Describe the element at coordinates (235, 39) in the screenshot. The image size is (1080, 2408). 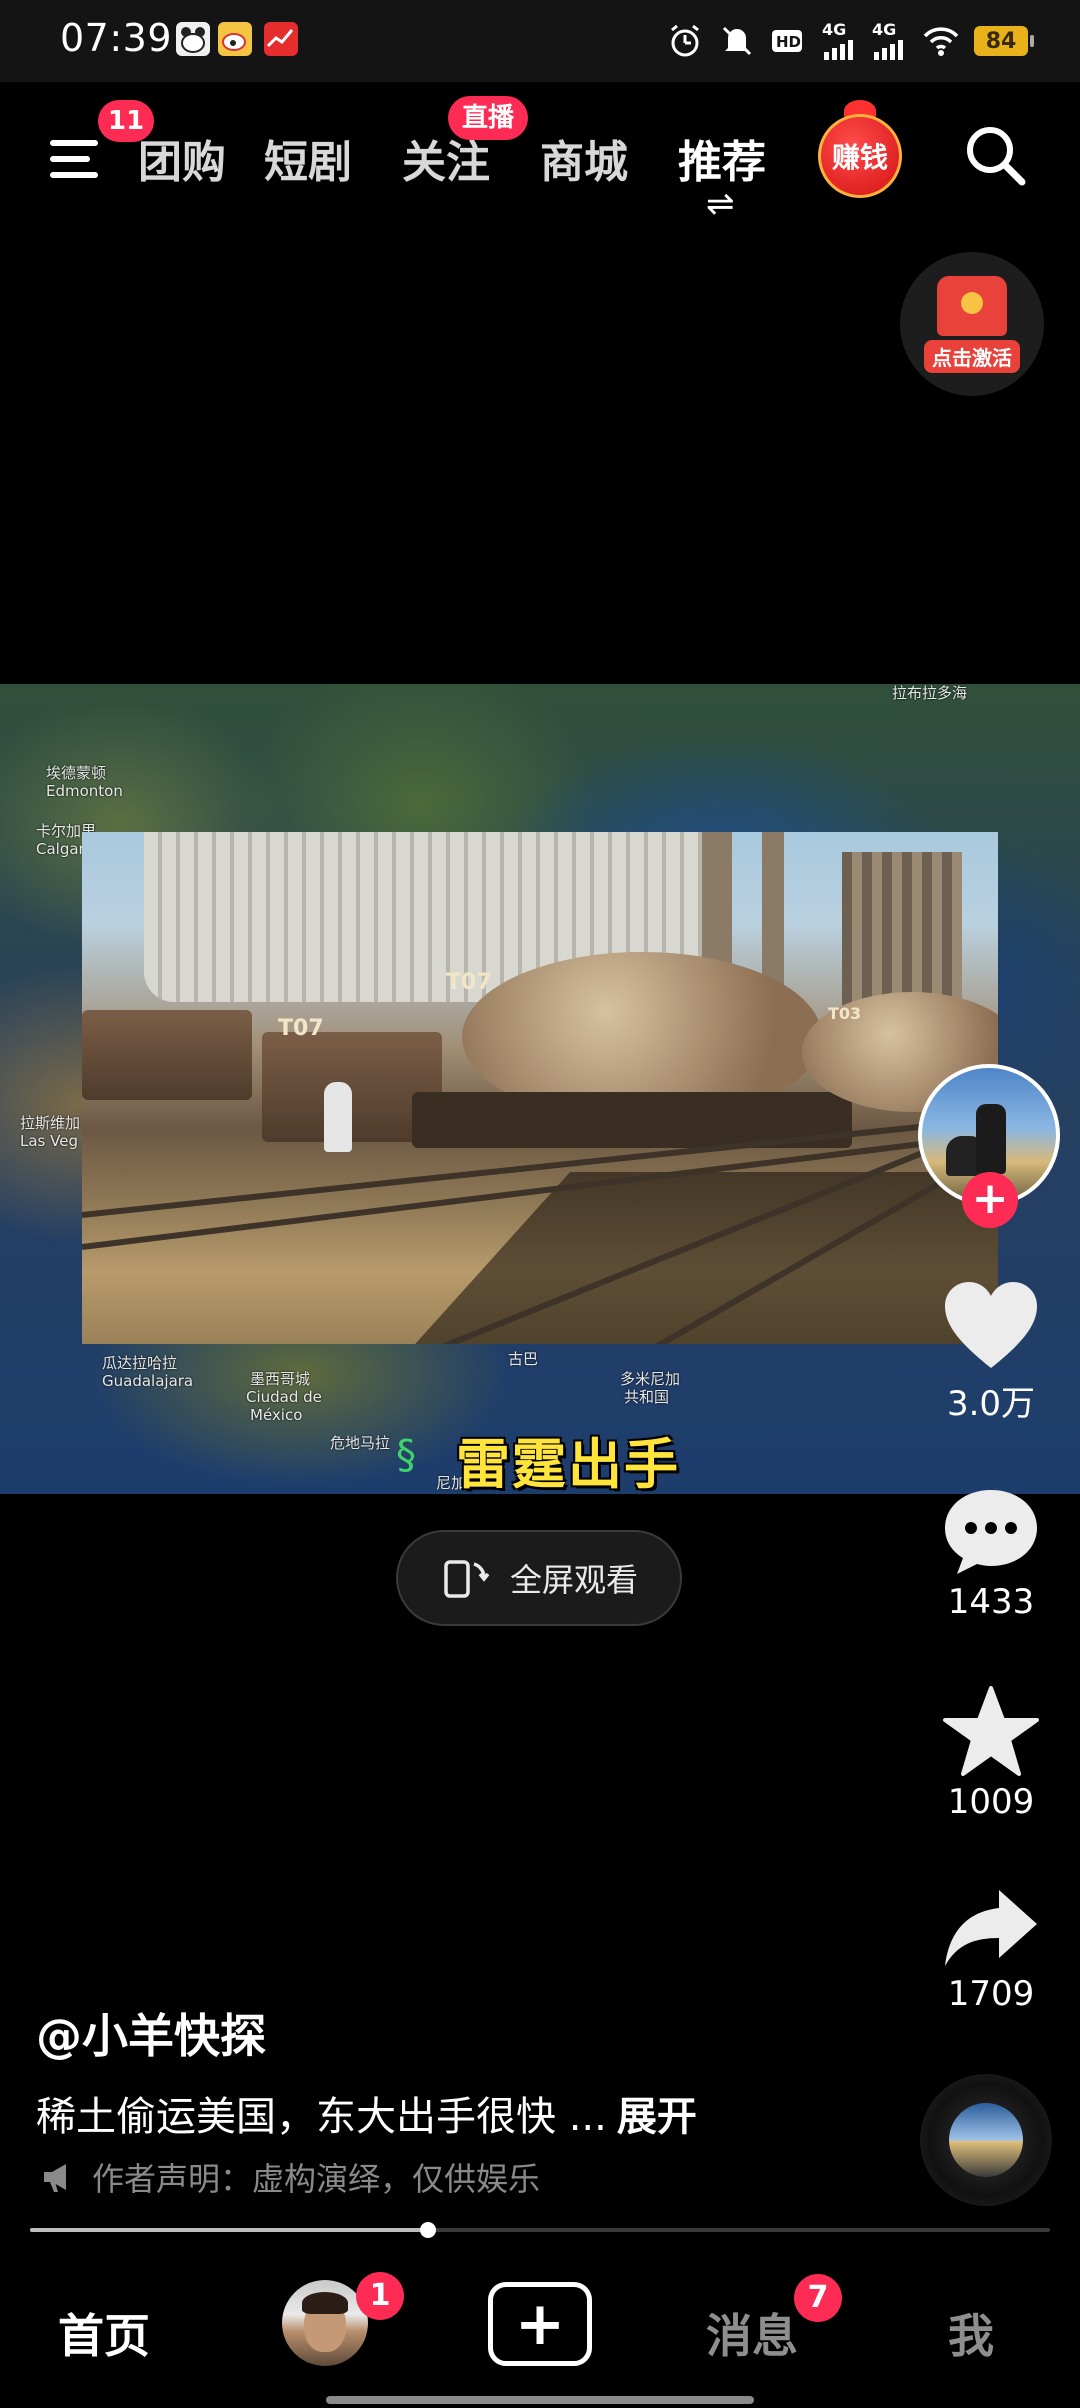
I see `weibo-app-icon` at that location.